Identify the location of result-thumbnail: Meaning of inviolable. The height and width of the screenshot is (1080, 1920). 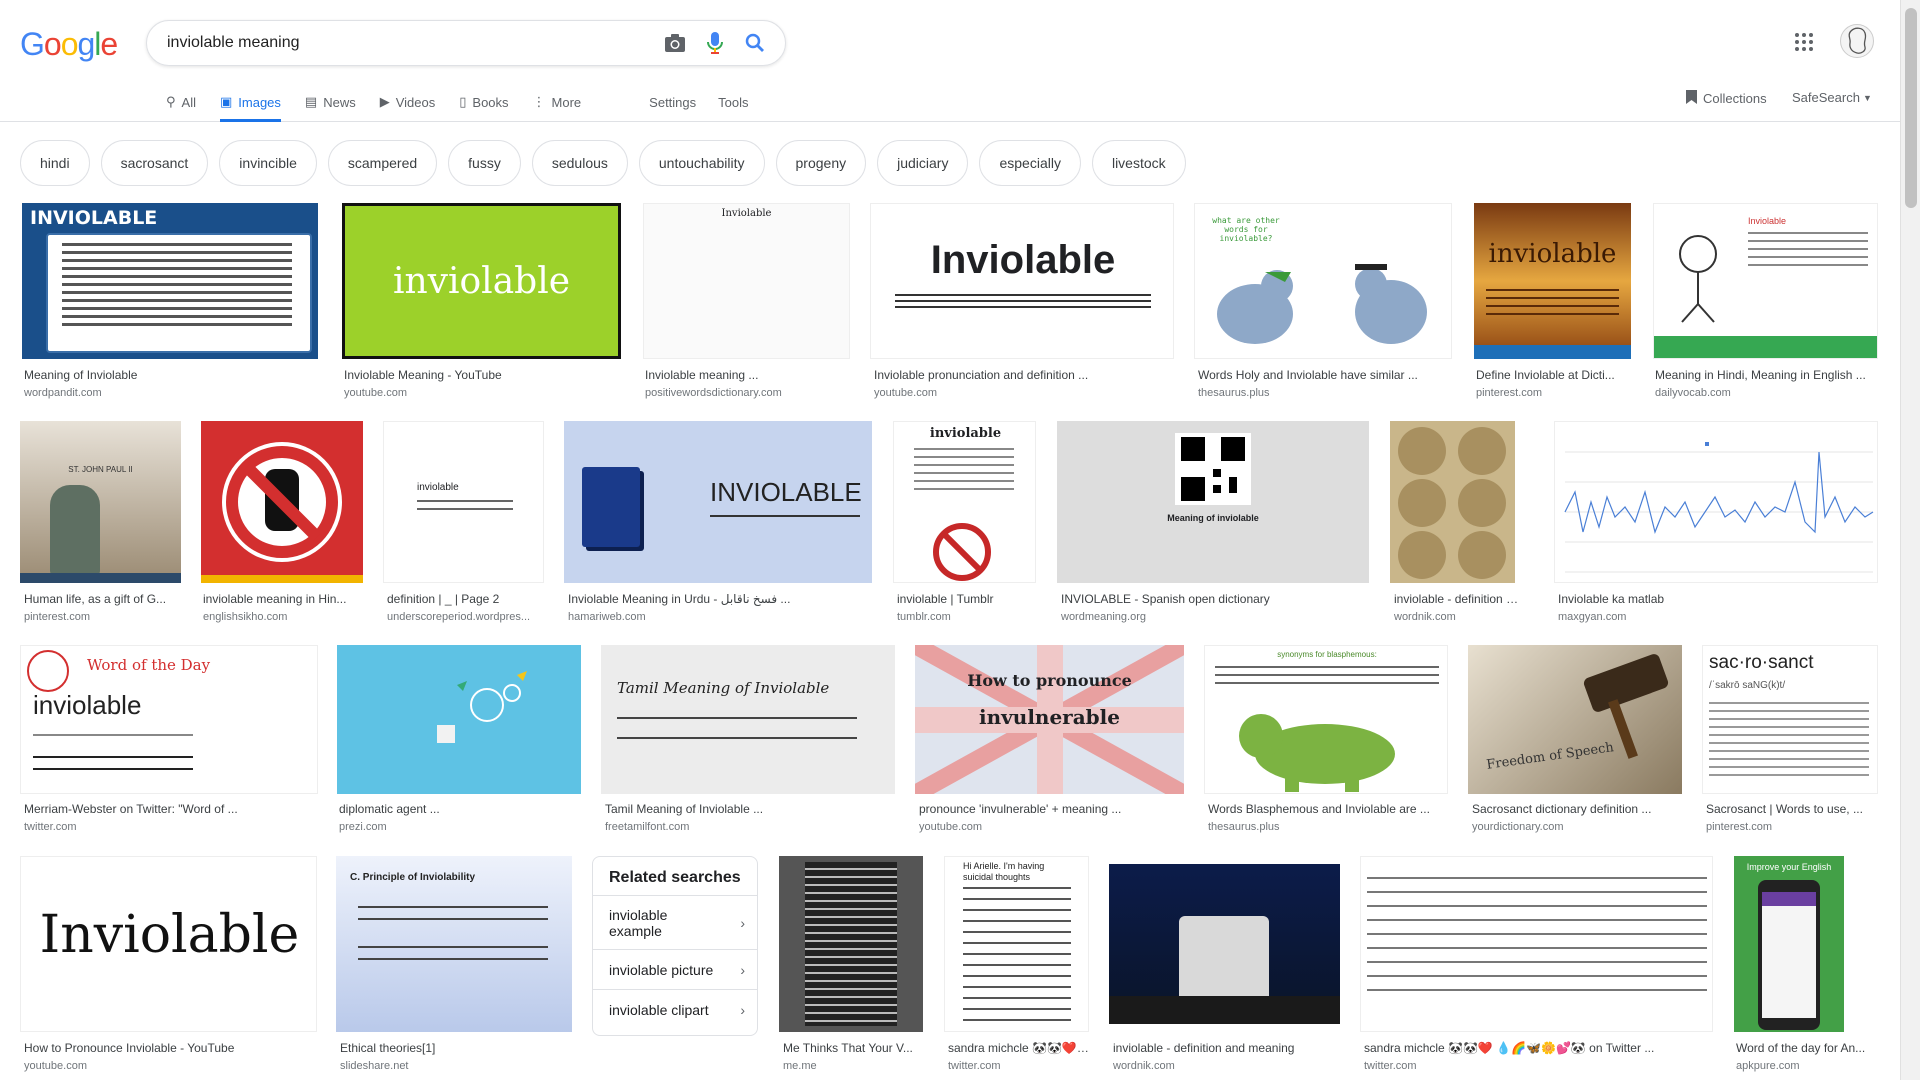
(1213, 502).